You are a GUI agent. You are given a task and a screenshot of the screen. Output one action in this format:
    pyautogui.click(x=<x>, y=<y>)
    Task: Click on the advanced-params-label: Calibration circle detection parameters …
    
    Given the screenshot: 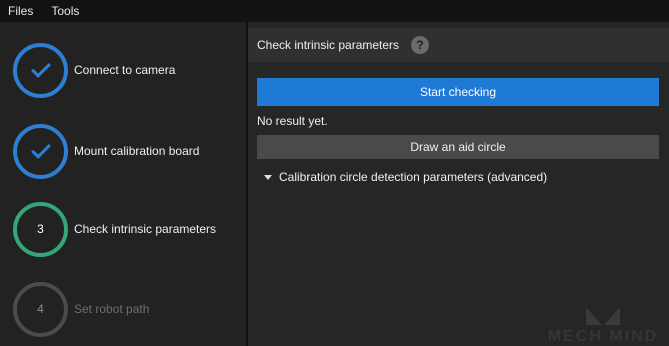 What is the action you would take?
    pyautogui.click(x=413, y=177)
    